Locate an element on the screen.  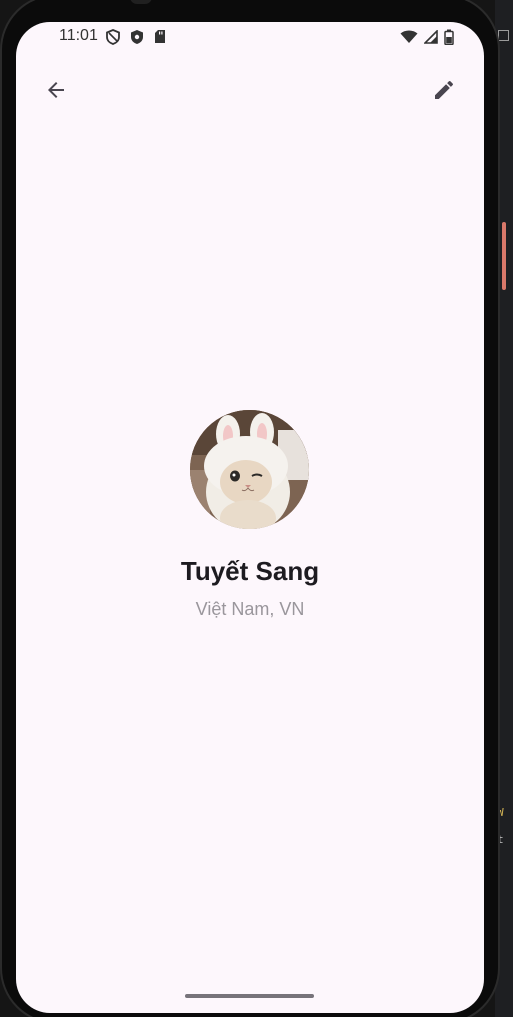
front-camera is located at coordinates (141, 2).